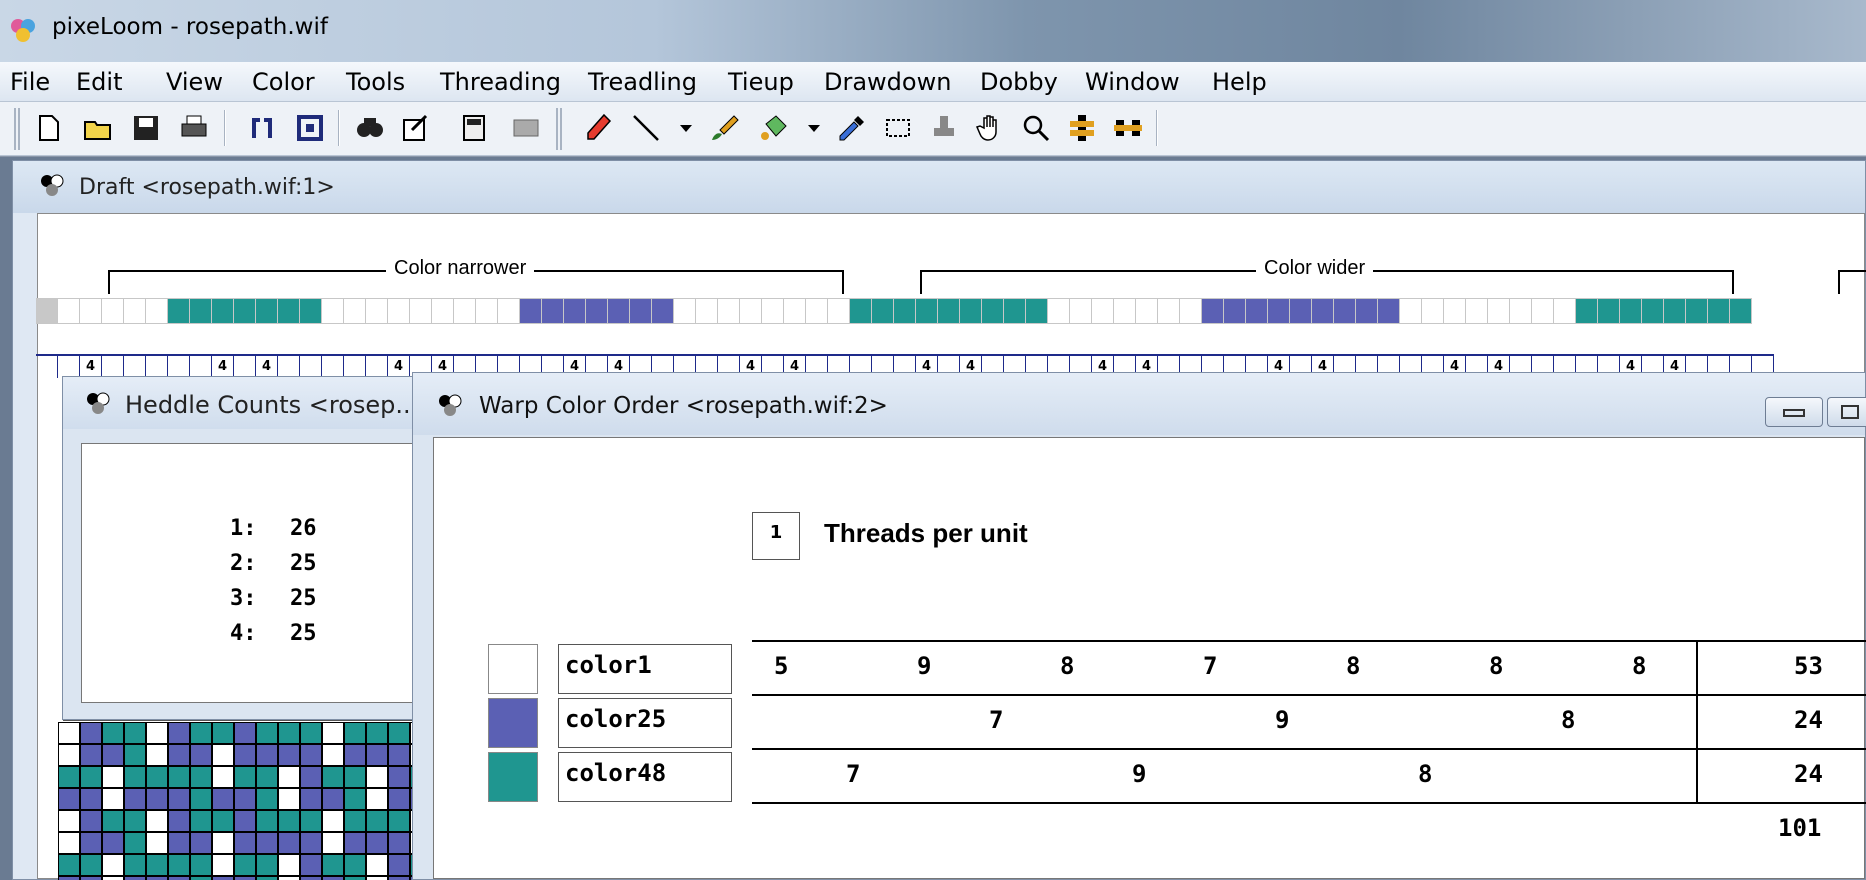 The height and width of the screenshot is (880, 1866). Describe the element at coordinates (30, 82) in the screenshot. I see `menu-file: File` at that location.